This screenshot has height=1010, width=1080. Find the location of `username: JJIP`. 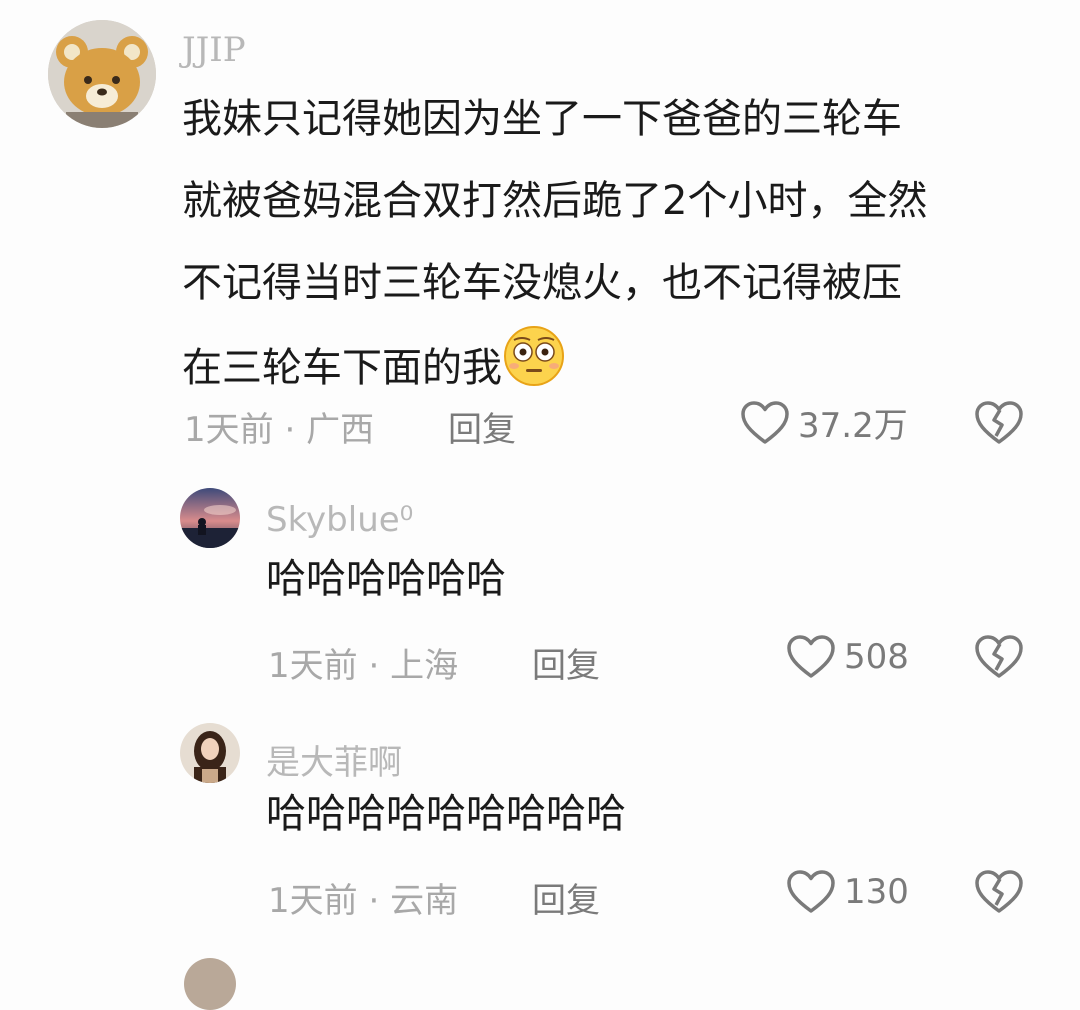

username: JJIP is located at coordinates (214, 50).